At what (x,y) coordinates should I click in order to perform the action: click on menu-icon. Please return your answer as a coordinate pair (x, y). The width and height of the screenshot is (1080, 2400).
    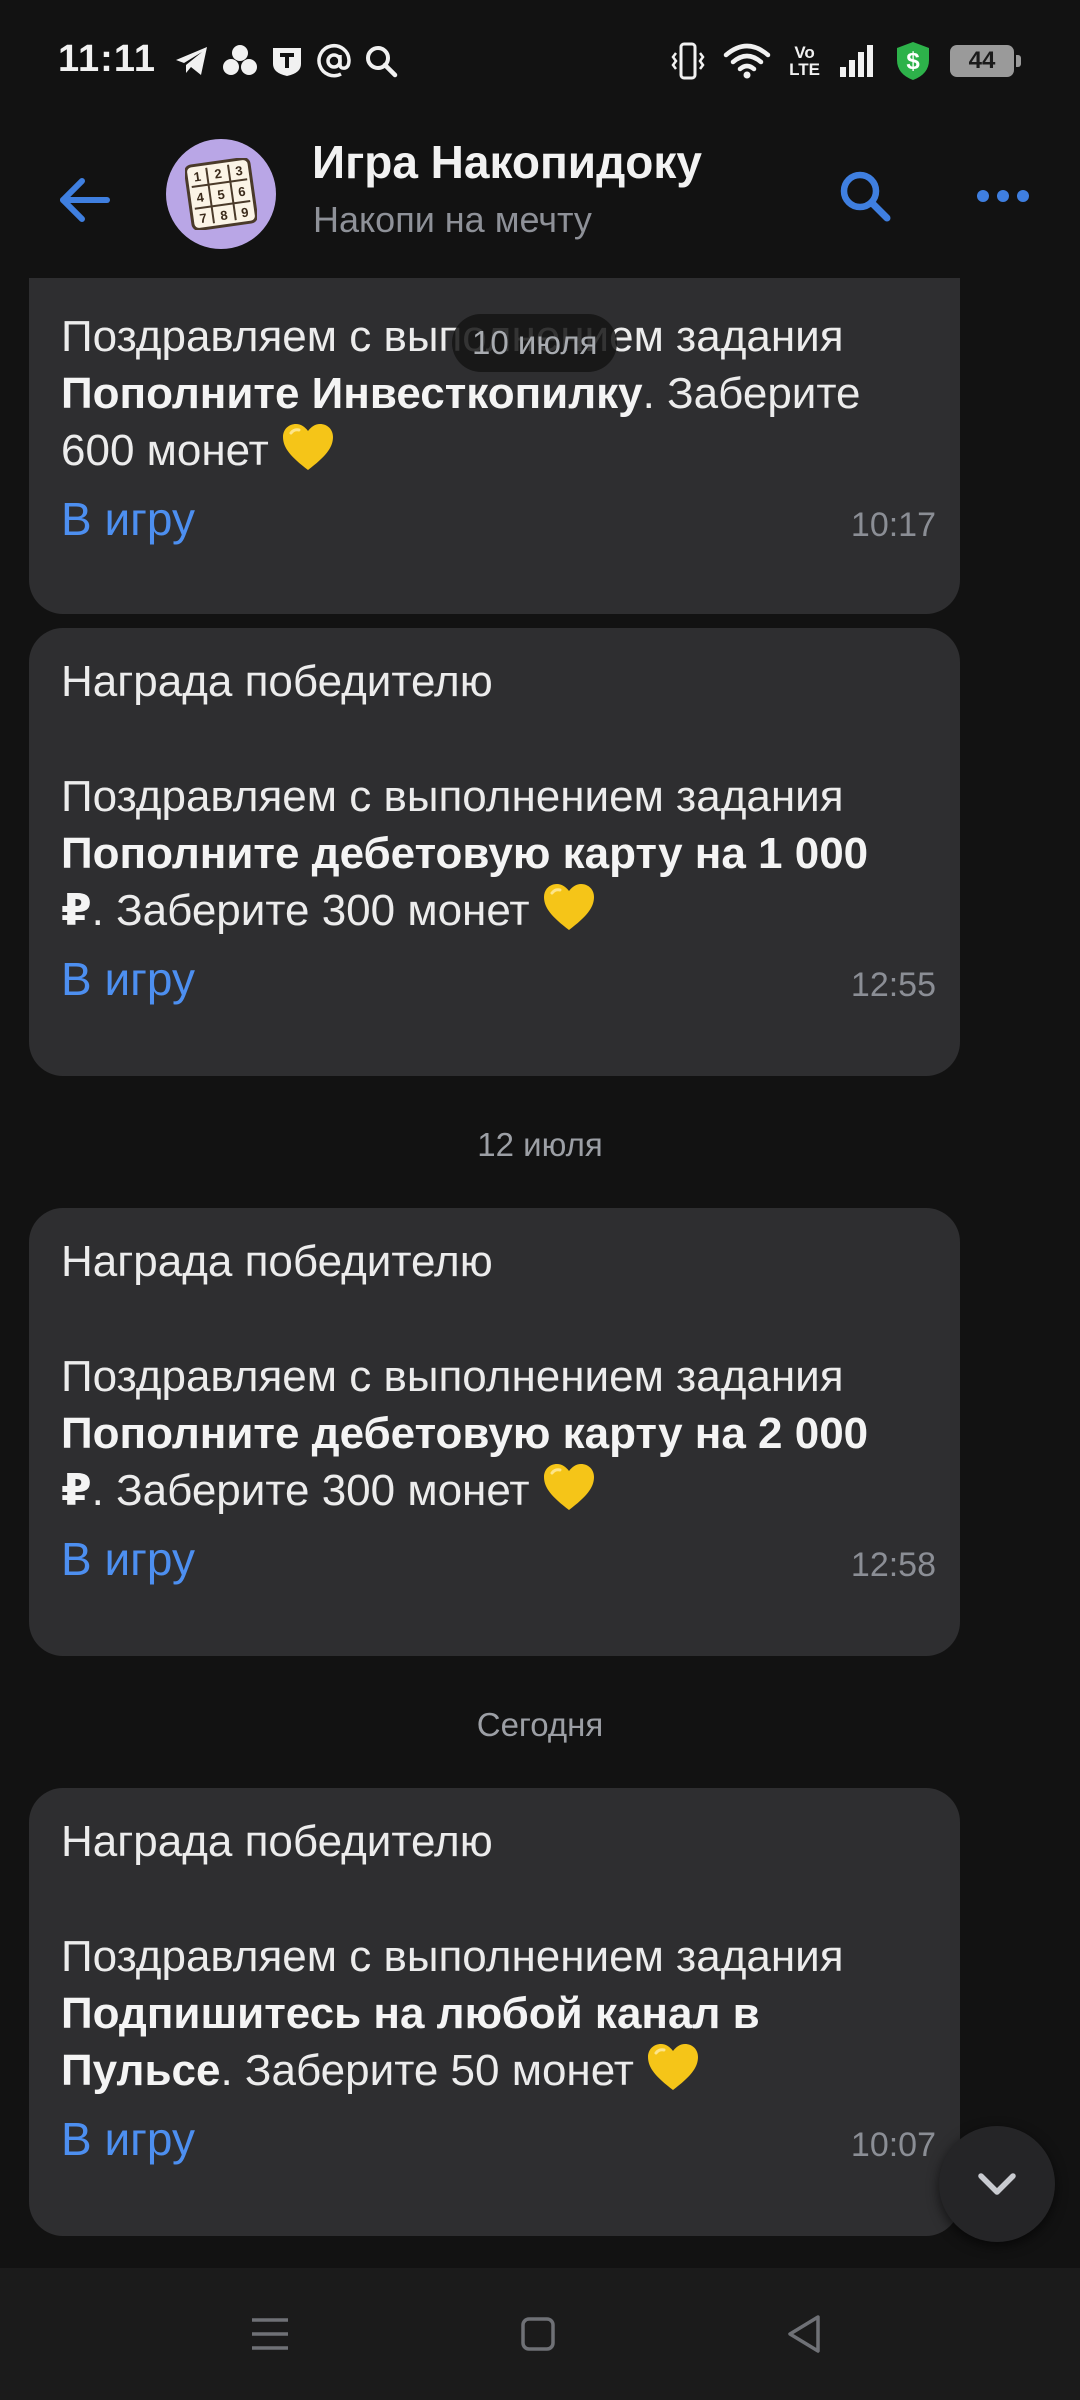
    Looking at the image, I should click on (270, 2334).